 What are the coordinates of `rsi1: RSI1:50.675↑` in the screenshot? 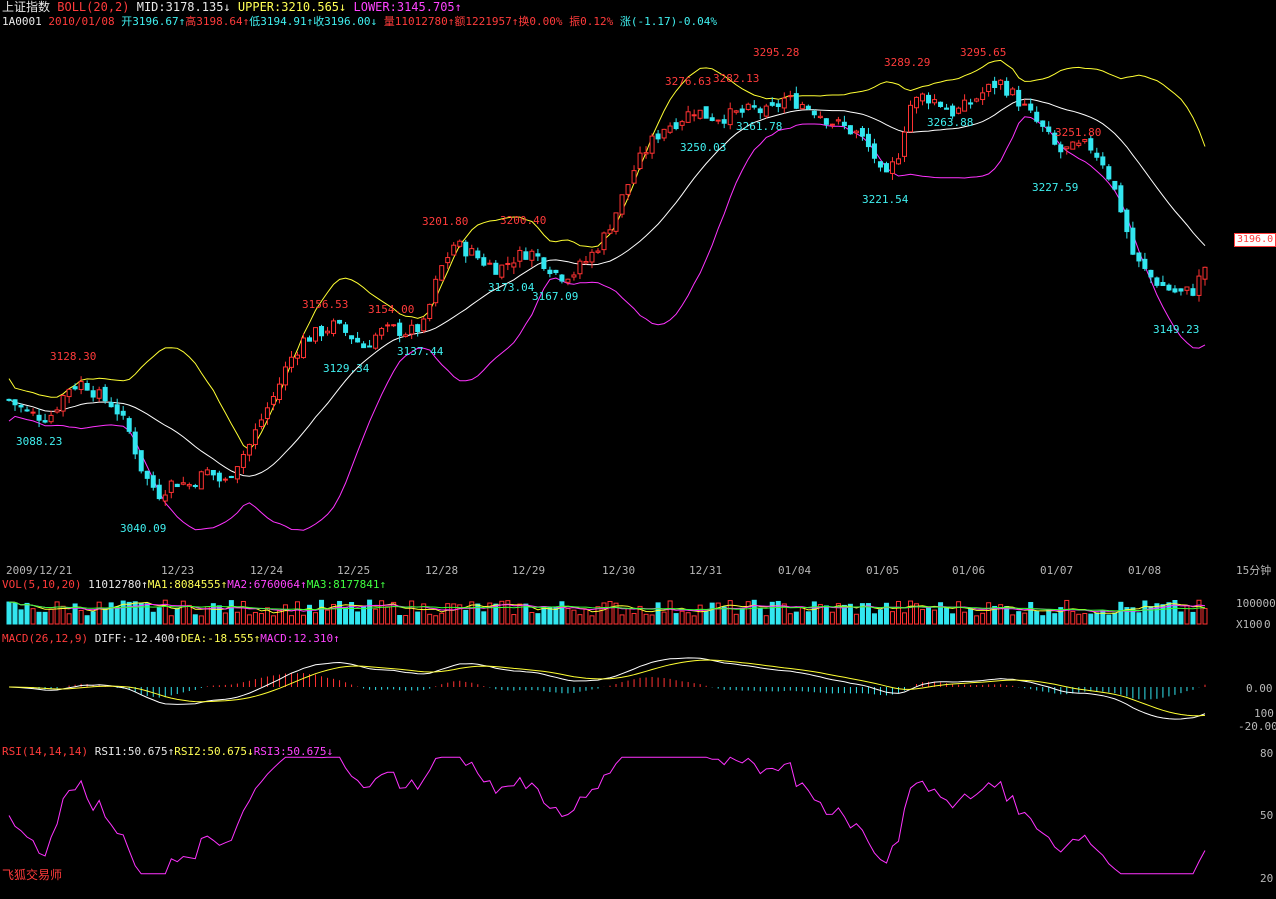 It's located at (134, 751).